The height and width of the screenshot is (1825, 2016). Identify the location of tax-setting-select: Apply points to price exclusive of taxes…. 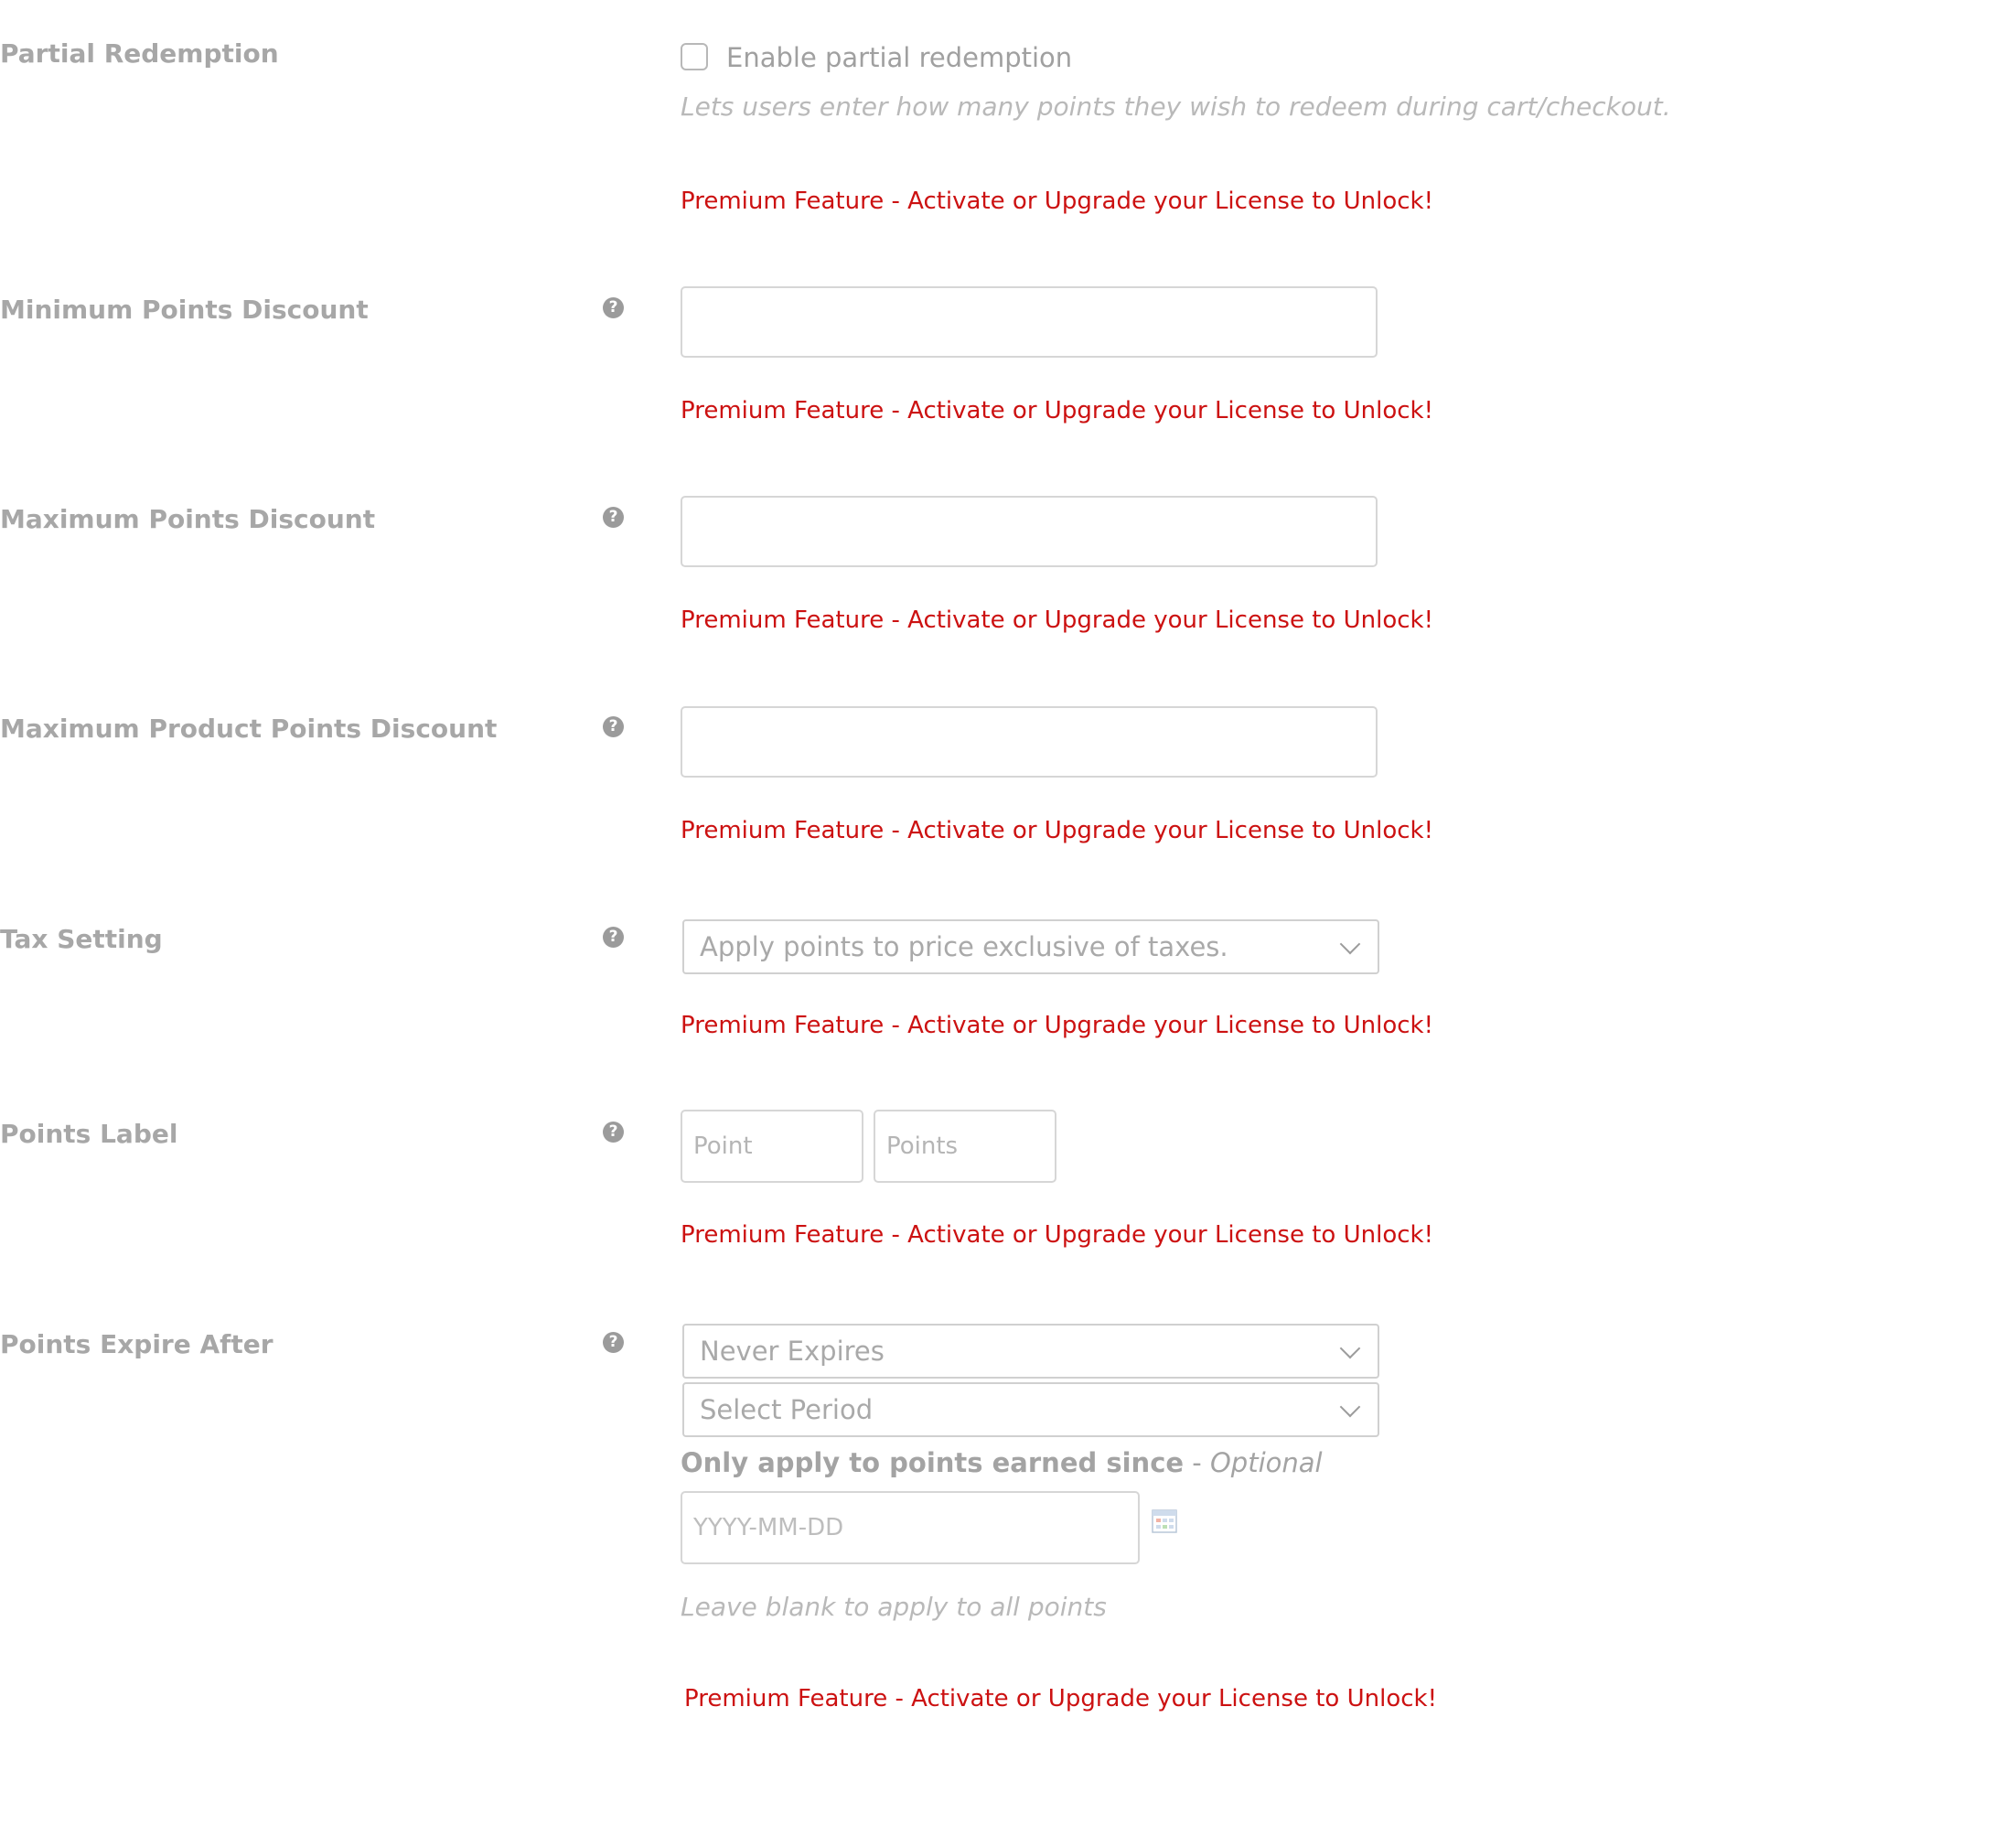
(1030, 947).